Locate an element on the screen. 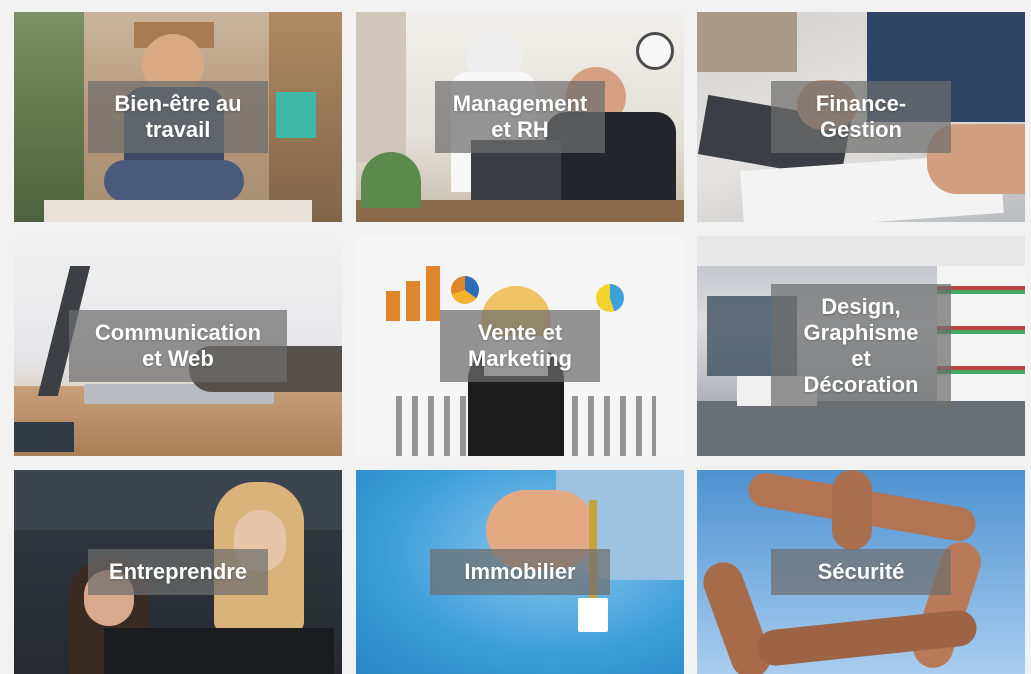  category-tile-securite: Sécurité is located at coordinates (861, 572).